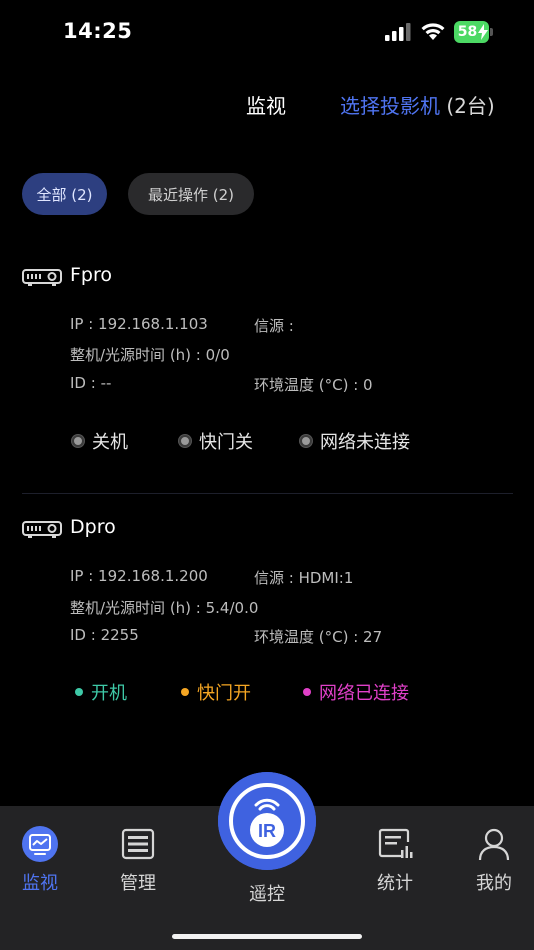  I want to click on report-chart-icon, so click(395, 843).